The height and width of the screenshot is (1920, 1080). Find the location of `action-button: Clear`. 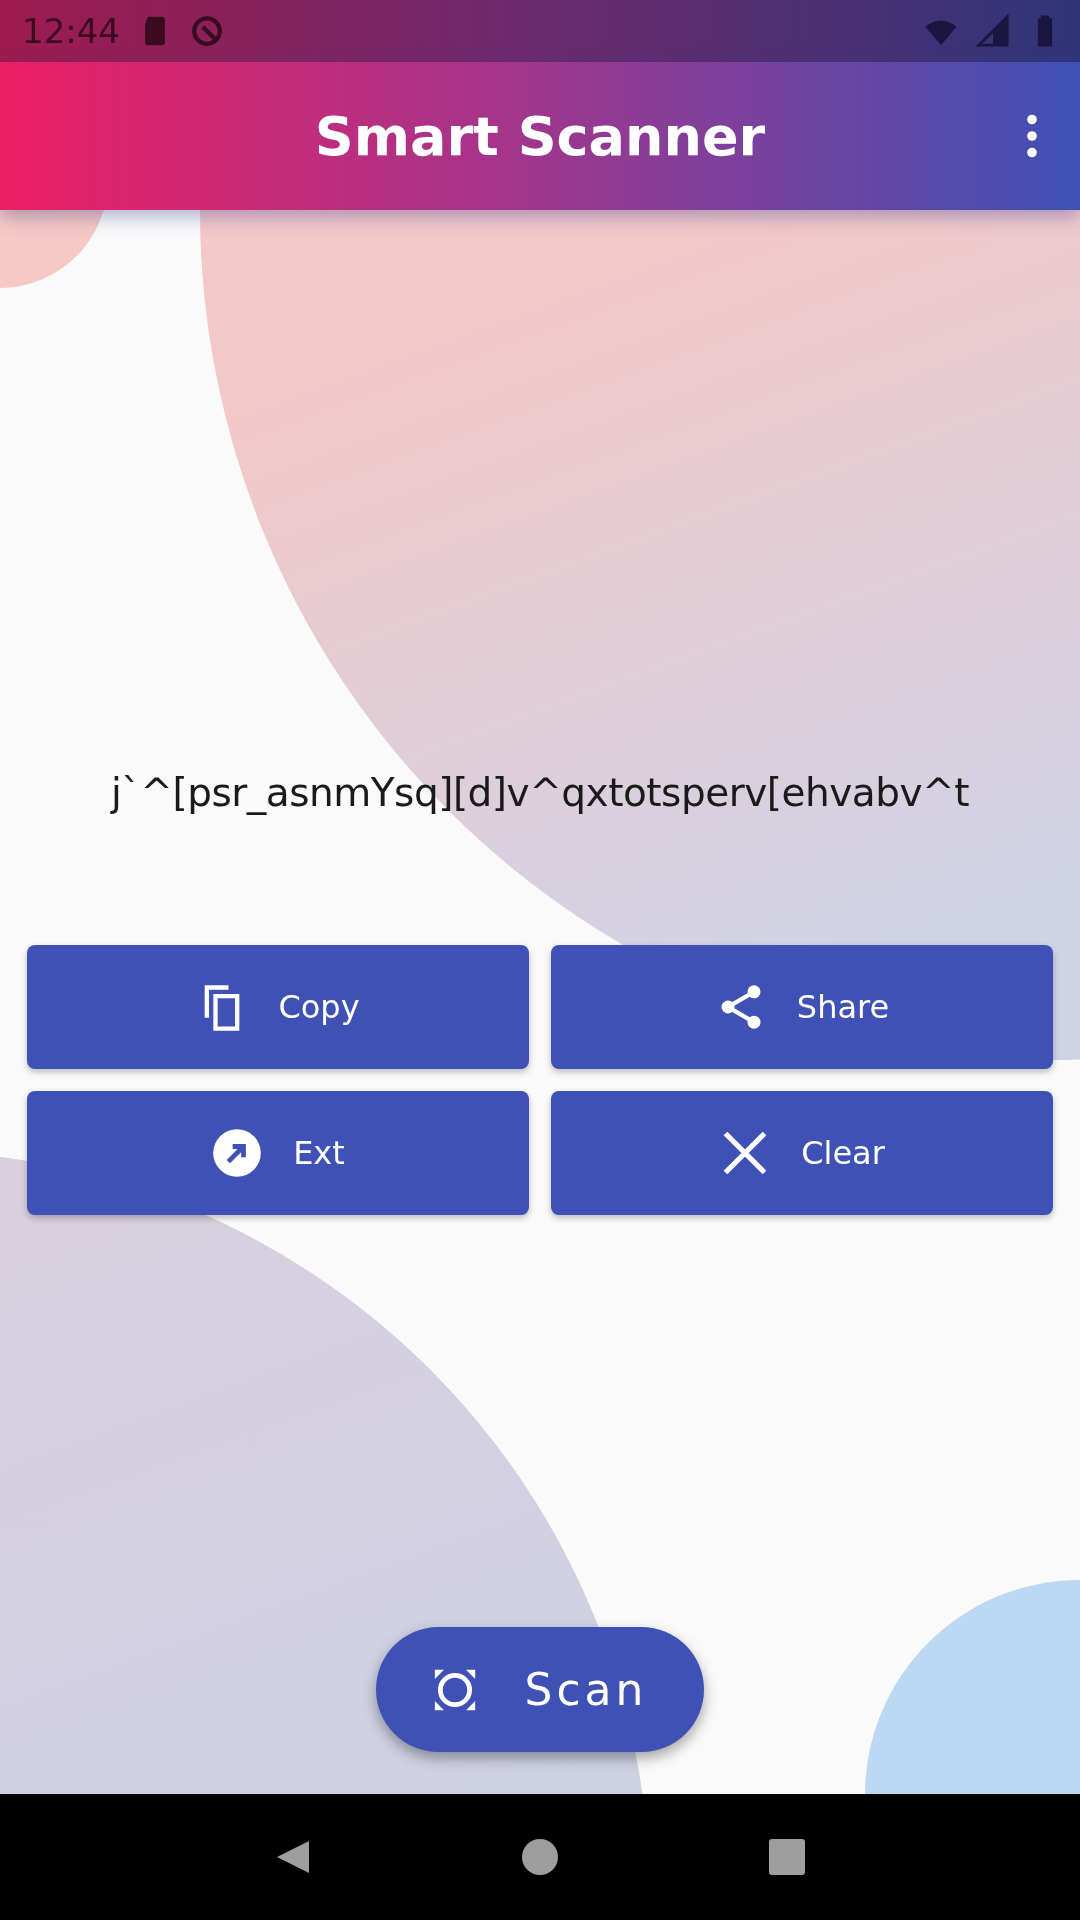

action-button: Clear is located at coordinates (802, 1153).